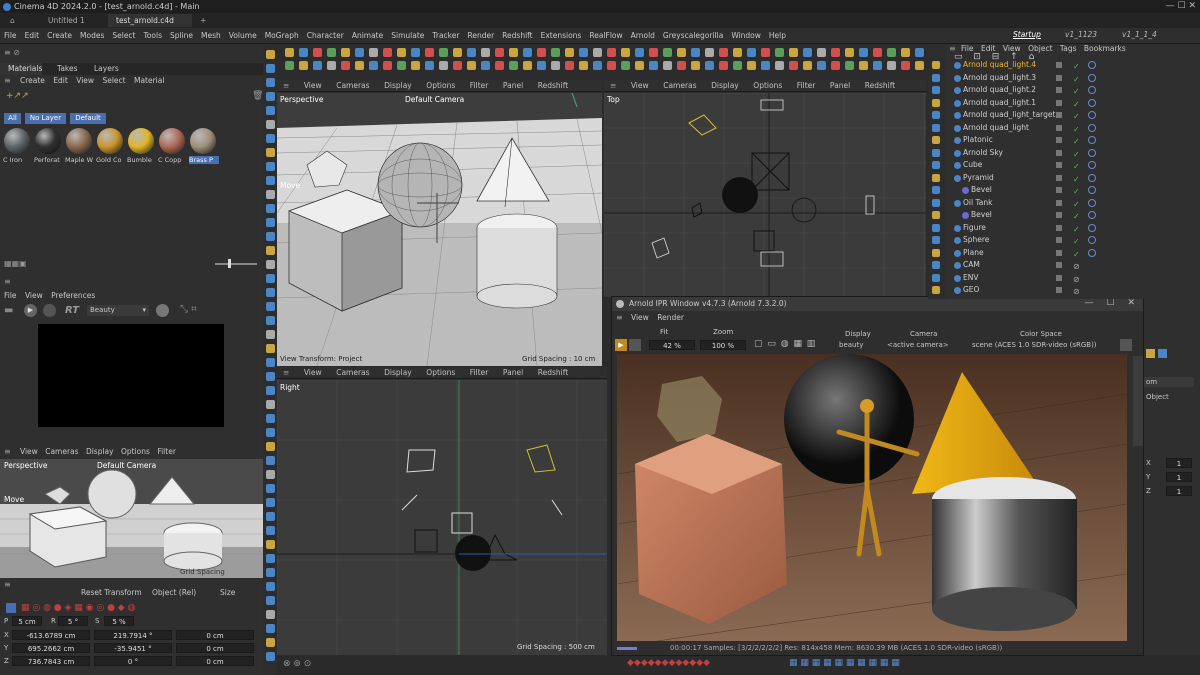 This screenshot has width=1200, height=675. What do you see at coordinates (7, 451) in the screenshot?
I see `small-vp-menu-icon: ≡` at bounding box center [7, 451].